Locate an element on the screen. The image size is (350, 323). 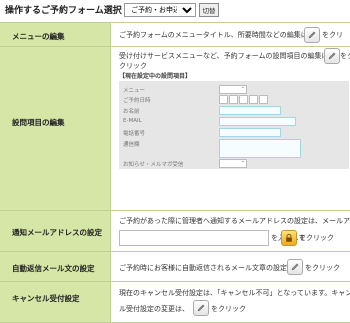
row-label-cell: キャンセル受付設定 is located at coordinates (55, 302).